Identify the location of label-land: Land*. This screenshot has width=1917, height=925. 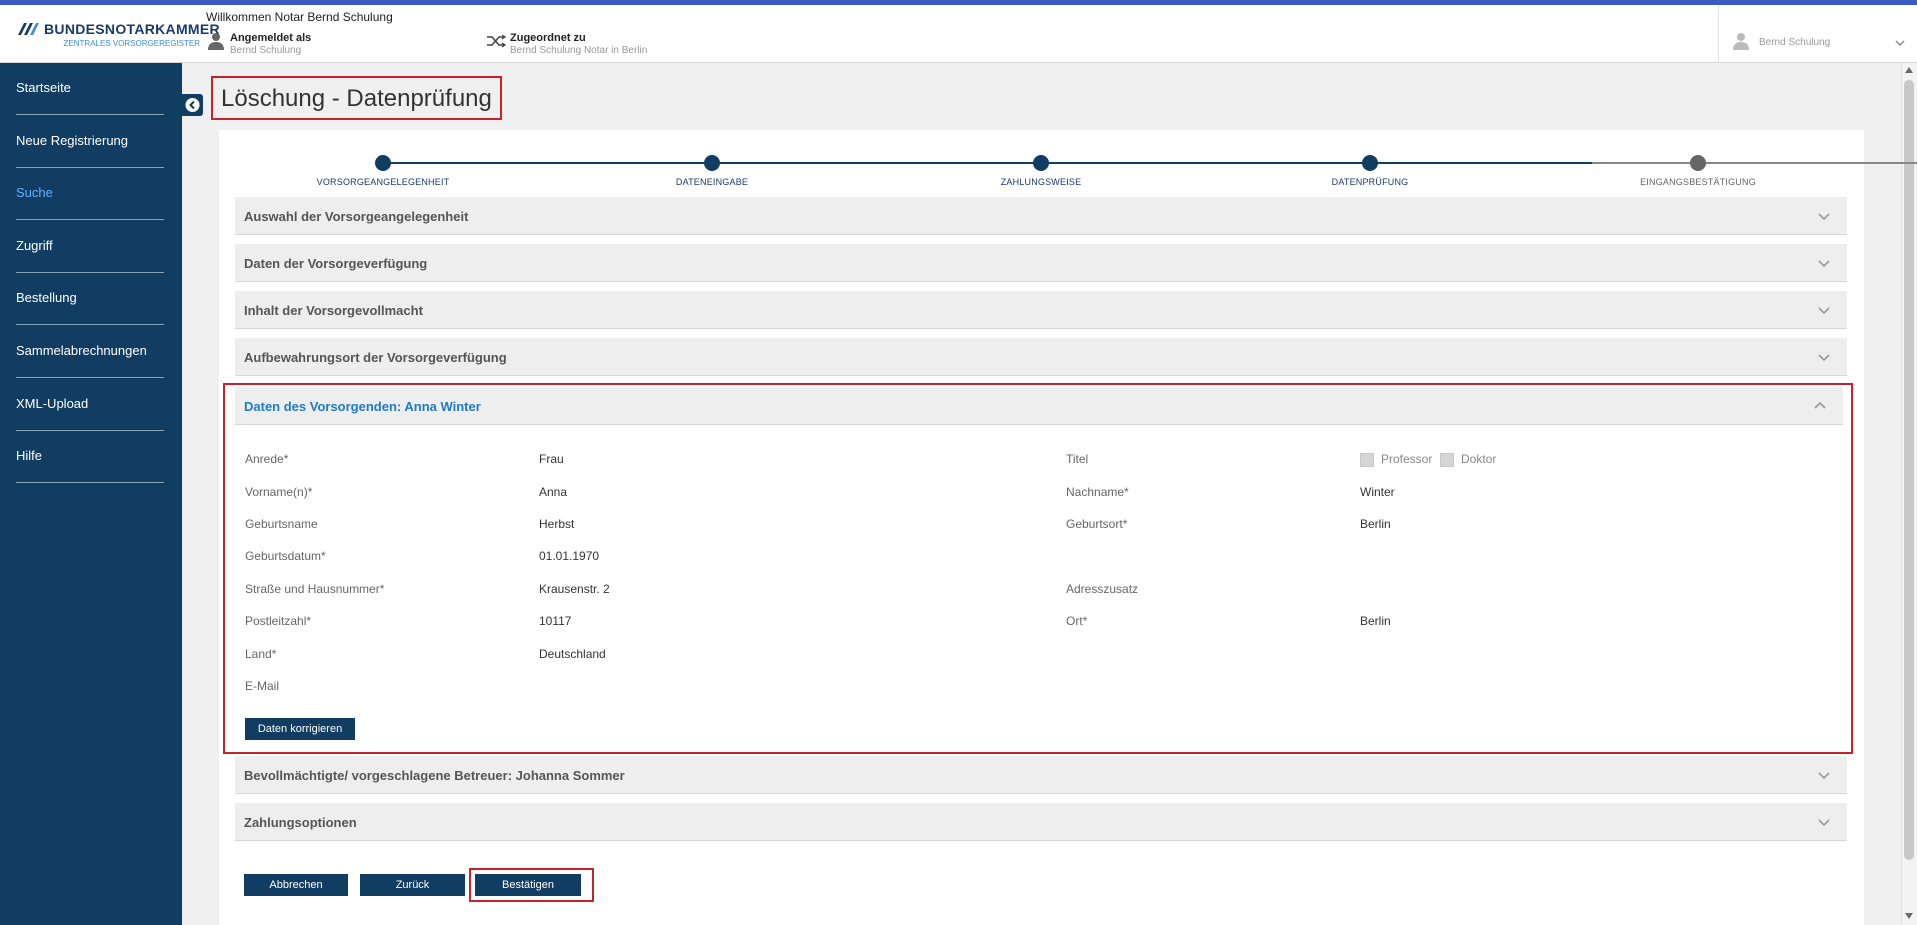
(261, 654).